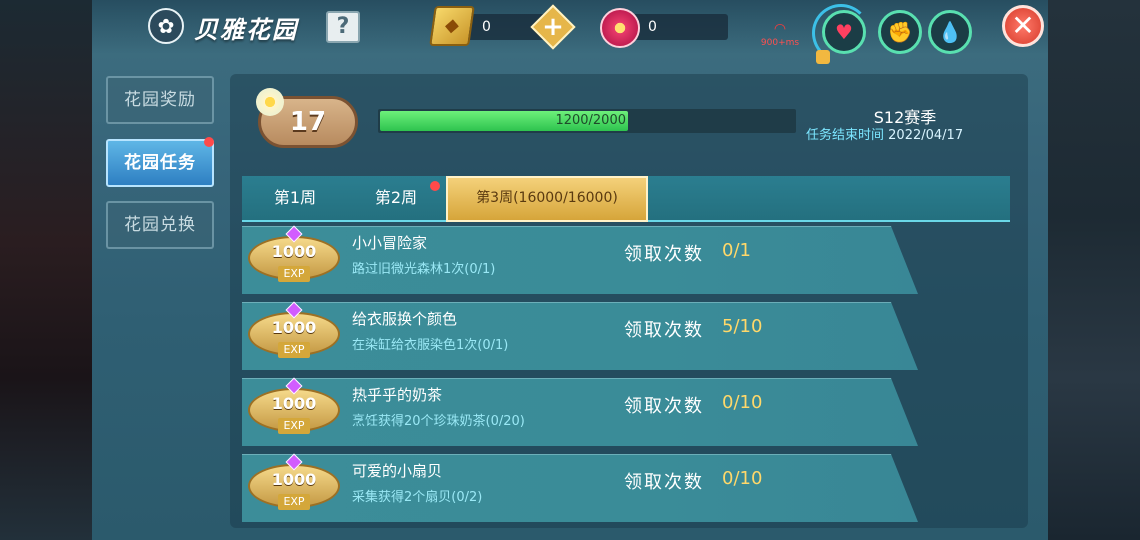  I want to click on sidebar-item-garden-exchange: 花园兑换, so click(160, 225).